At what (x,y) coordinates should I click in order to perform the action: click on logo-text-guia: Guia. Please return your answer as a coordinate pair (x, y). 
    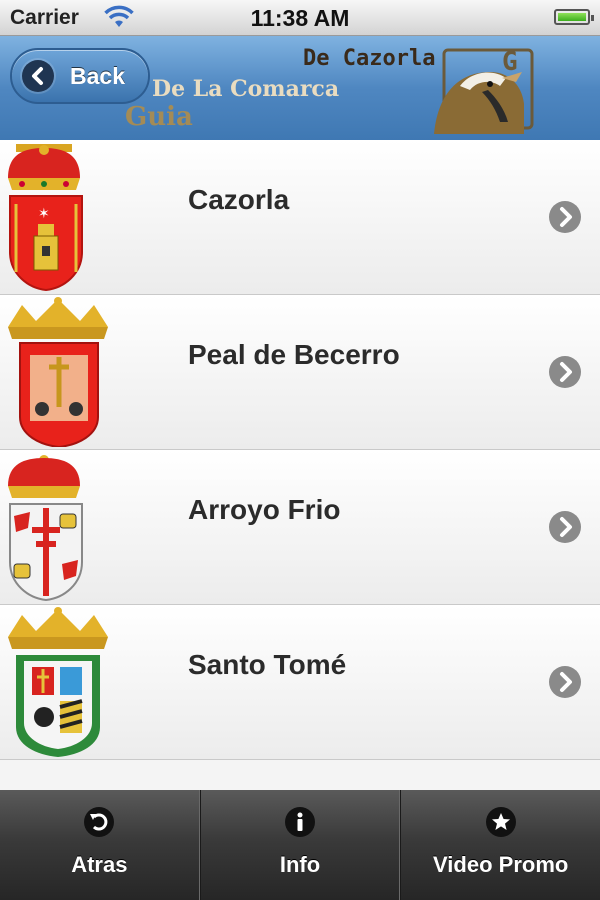
    Looking at the image, I should click on (159, 117).